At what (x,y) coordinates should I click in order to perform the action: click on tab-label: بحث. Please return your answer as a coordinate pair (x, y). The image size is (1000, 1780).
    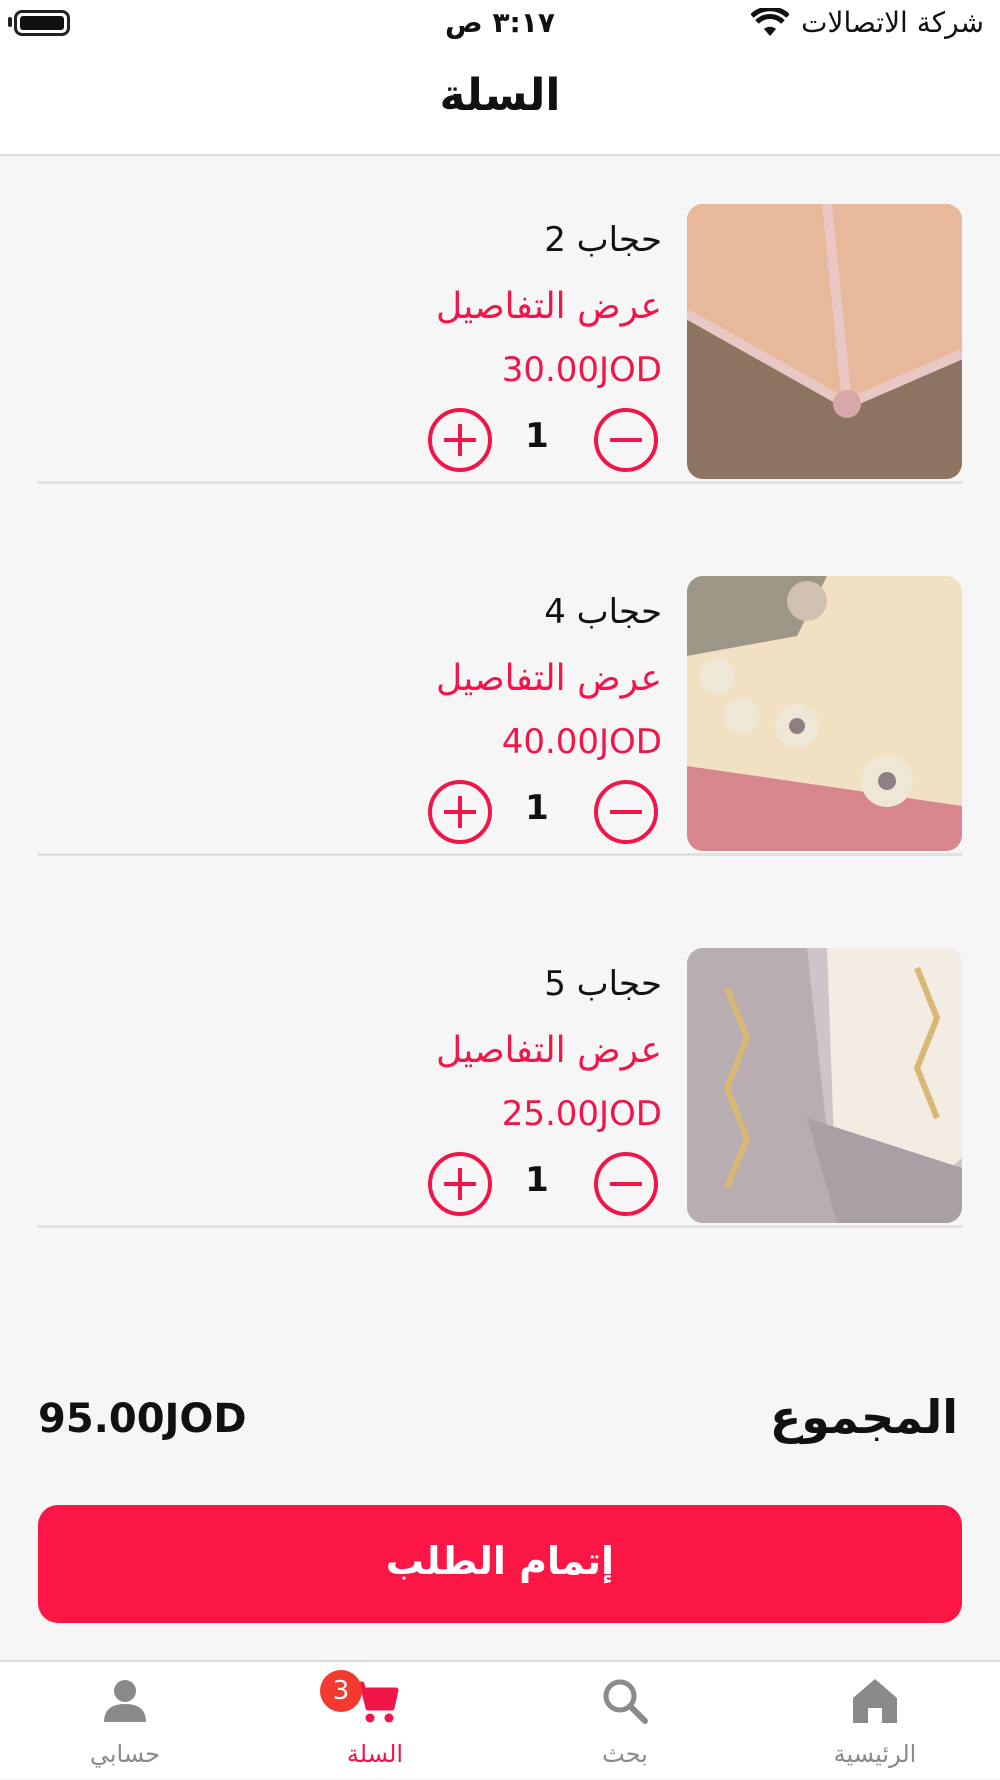
    Looking at the image, I should click on (625, 1754).